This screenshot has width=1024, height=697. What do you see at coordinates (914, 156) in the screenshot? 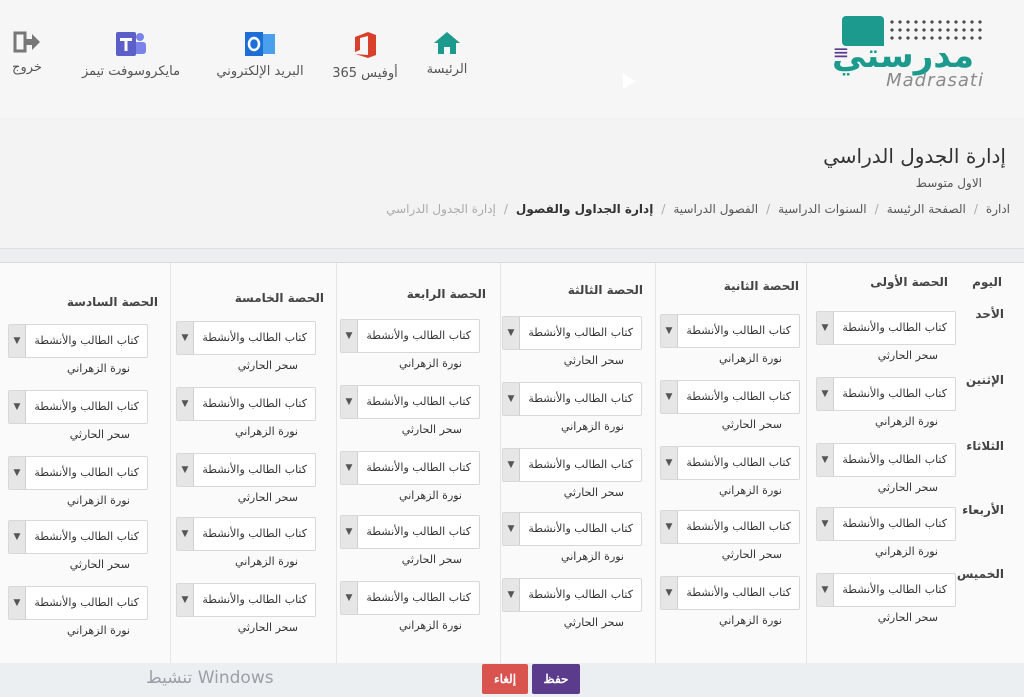
I see `page-title: إدارة الجدول الدراسي` at bounding box center [914, 156].